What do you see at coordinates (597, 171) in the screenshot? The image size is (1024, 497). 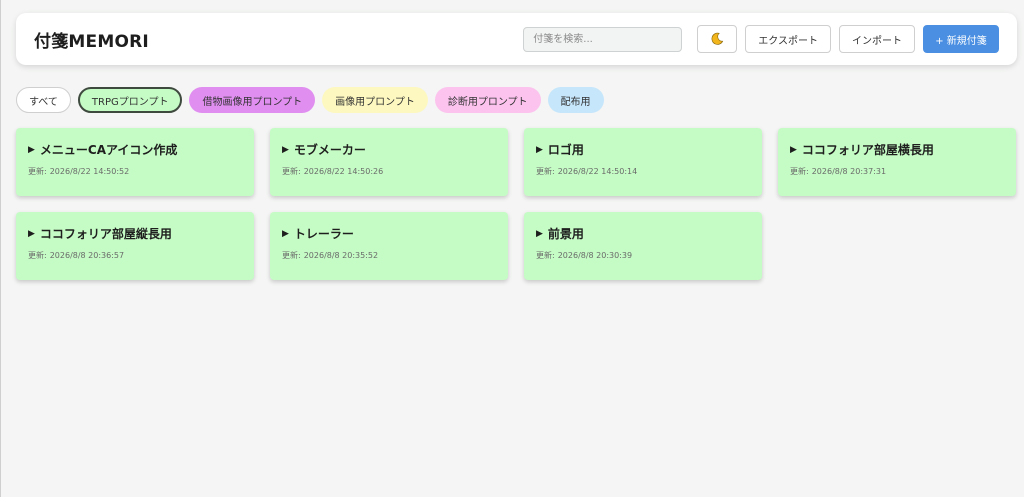 I see `note-updated-time: 2026/8/22 14:50:14` at bounding box center [597, 171].